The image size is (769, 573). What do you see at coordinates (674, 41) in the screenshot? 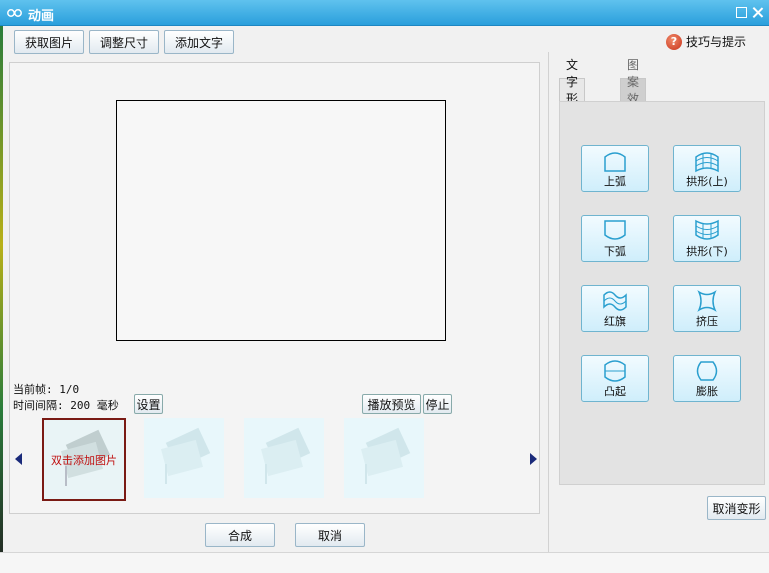
I see `help-icon: ?` at bounding box center [674, 41].